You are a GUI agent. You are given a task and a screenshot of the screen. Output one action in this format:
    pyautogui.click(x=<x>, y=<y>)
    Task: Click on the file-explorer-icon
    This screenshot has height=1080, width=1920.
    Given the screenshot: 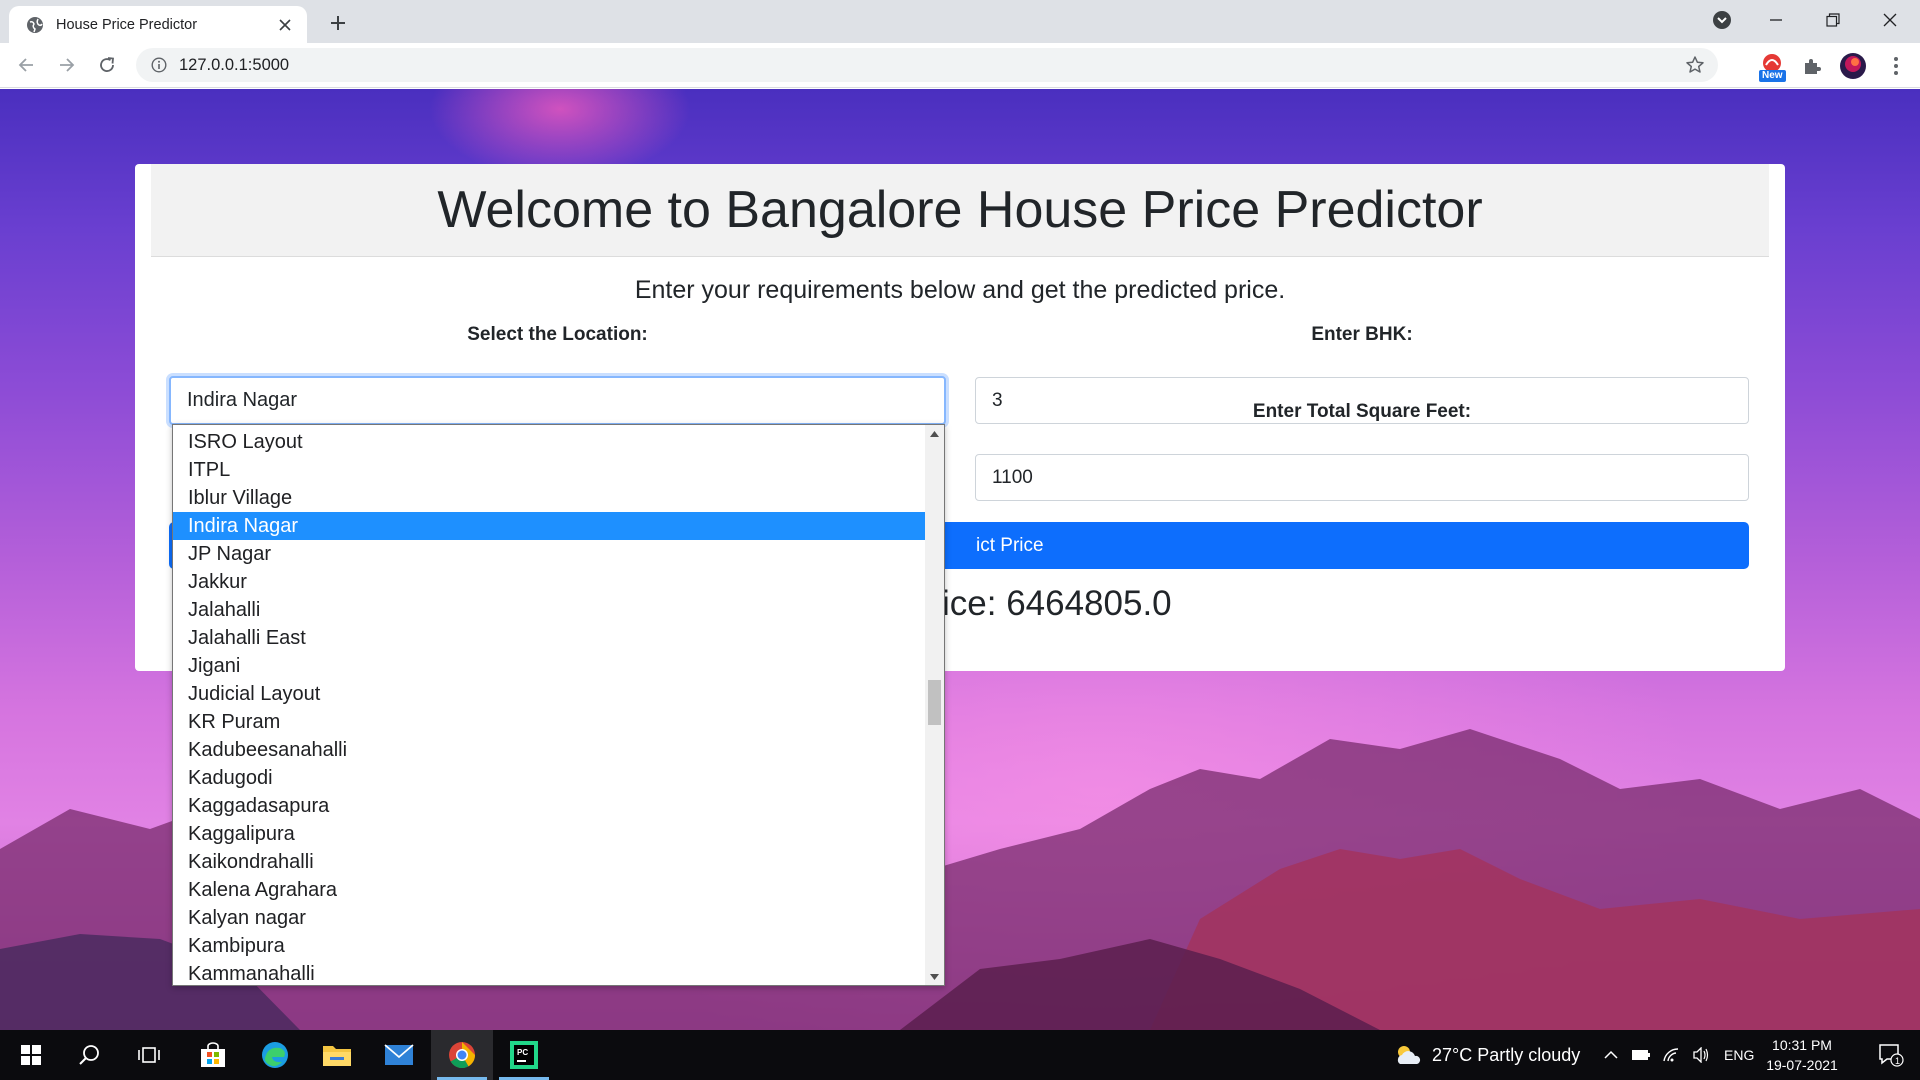 What is the action you would take?
    pyautogui.click(x=337, y=1055)
    